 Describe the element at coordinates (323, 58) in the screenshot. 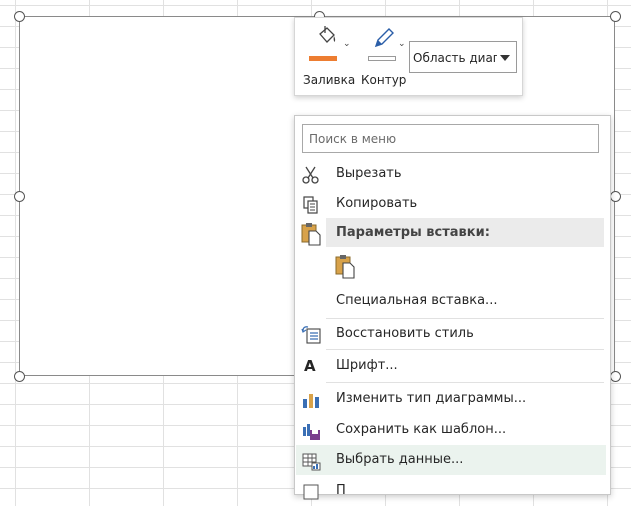

I see `fill-color-swatch` at that location.